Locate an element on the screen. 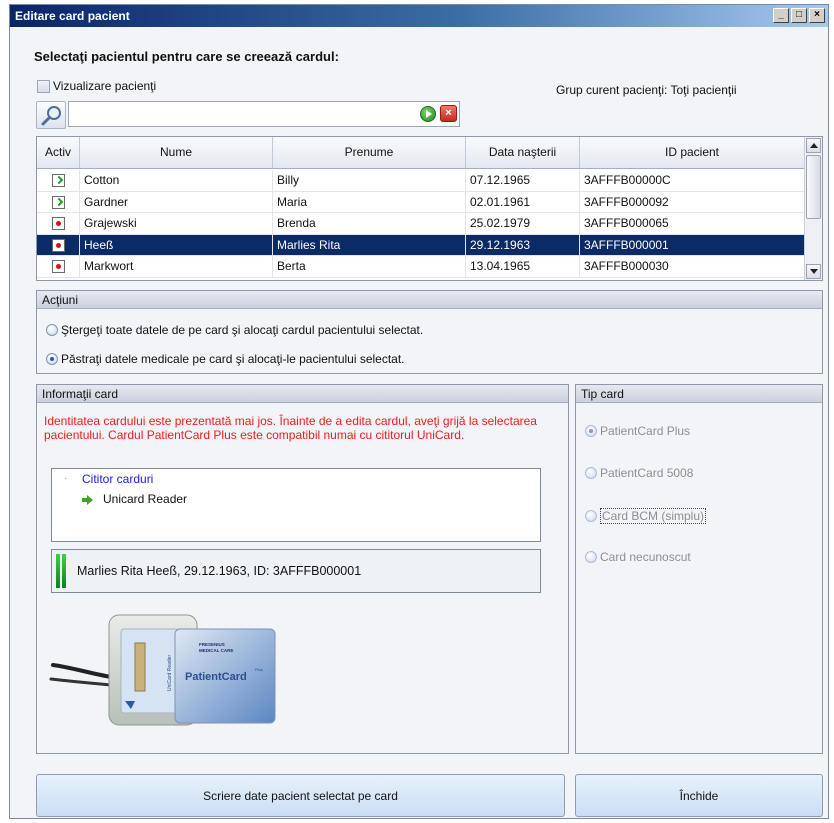 This screenshot has width=834, height=823. card-type-bcm-radio is located at coordinates (591, 516).